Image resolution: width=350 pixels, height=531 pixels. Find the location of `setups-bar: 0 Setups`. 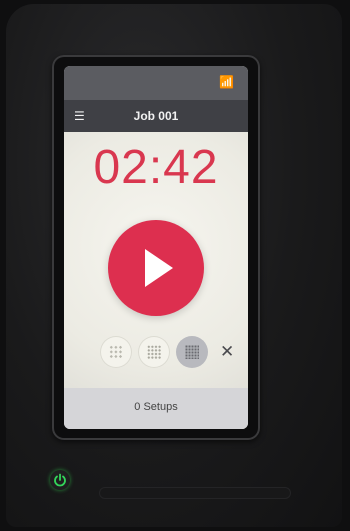

setups-bar: 0 Setups is located at coordinates (156, 408).